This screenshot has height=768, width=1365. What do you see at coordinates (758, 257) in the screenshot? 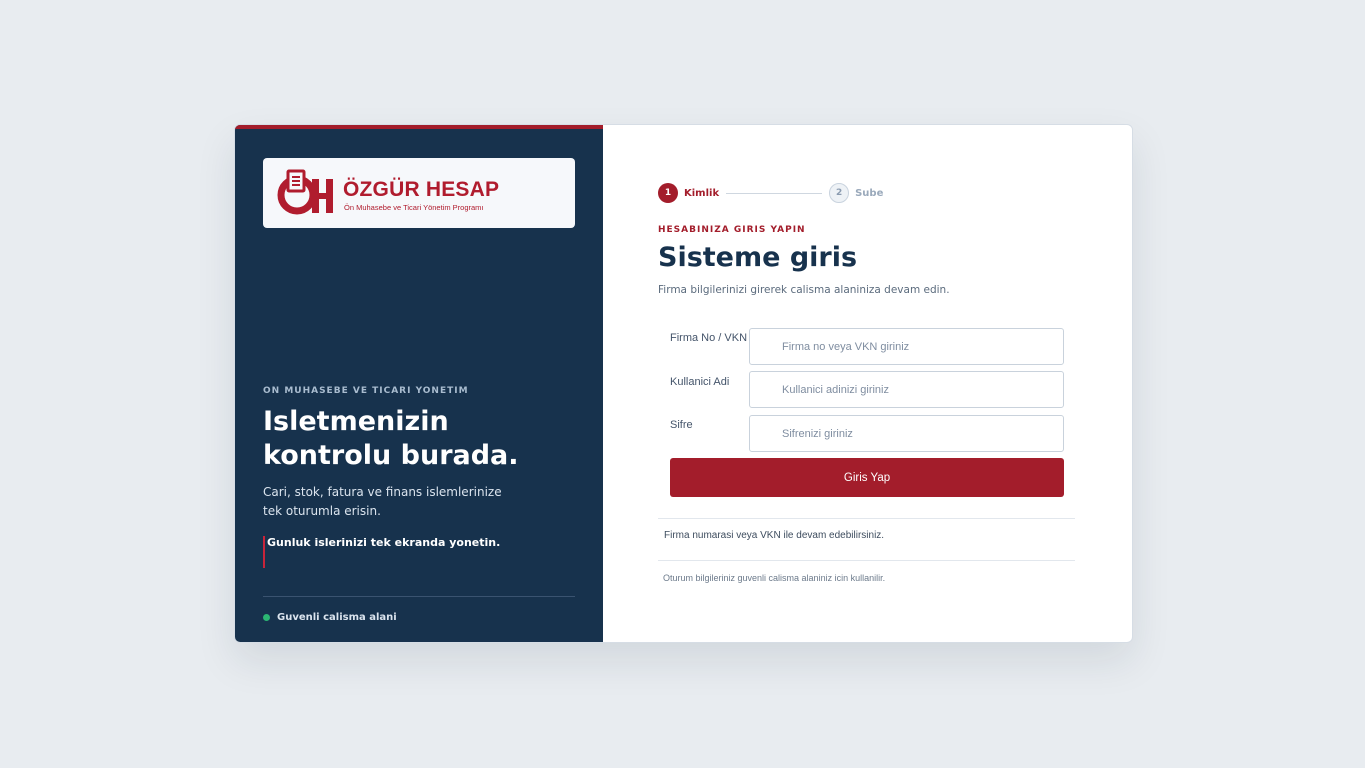
I see `page-title: Sisteme giris` at bounding box center [758, 257].